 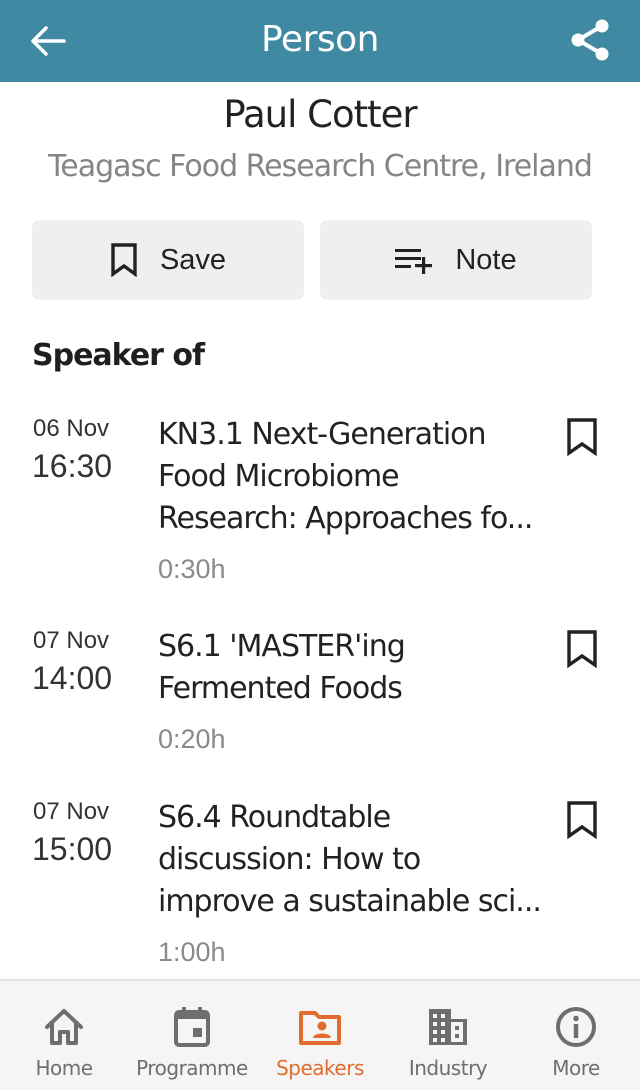 I want to click on tab-label: Home, so click(x=64, y=1068).